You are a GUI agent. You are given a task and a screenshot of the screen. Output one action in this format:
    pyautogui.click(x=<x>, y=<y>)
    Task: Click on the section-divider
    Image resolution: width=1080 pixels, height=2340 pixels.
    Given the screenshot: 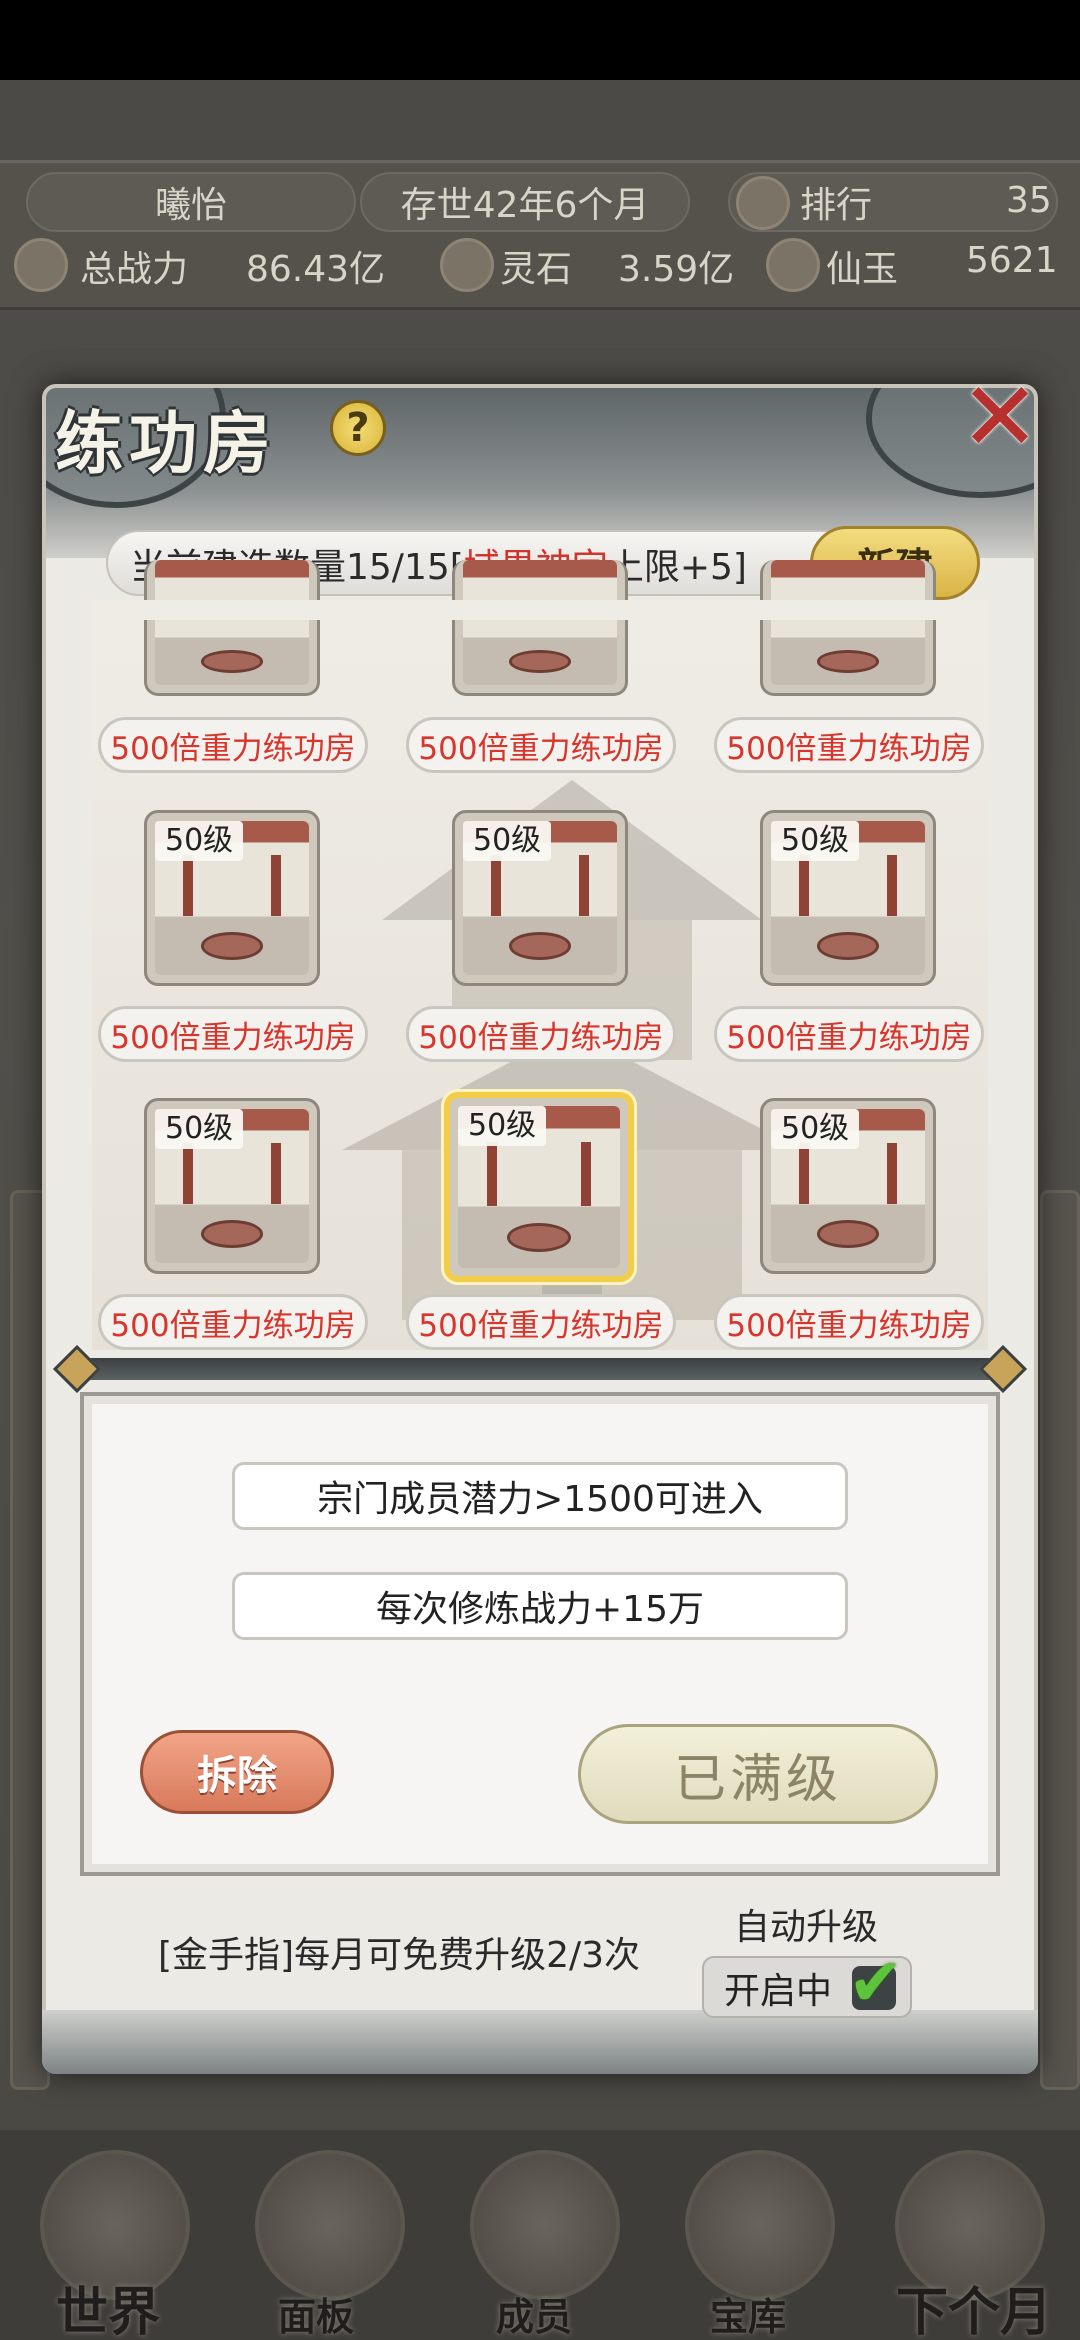 What is the action you would take?
    pyautogui.click(x=540, y=1369)
    